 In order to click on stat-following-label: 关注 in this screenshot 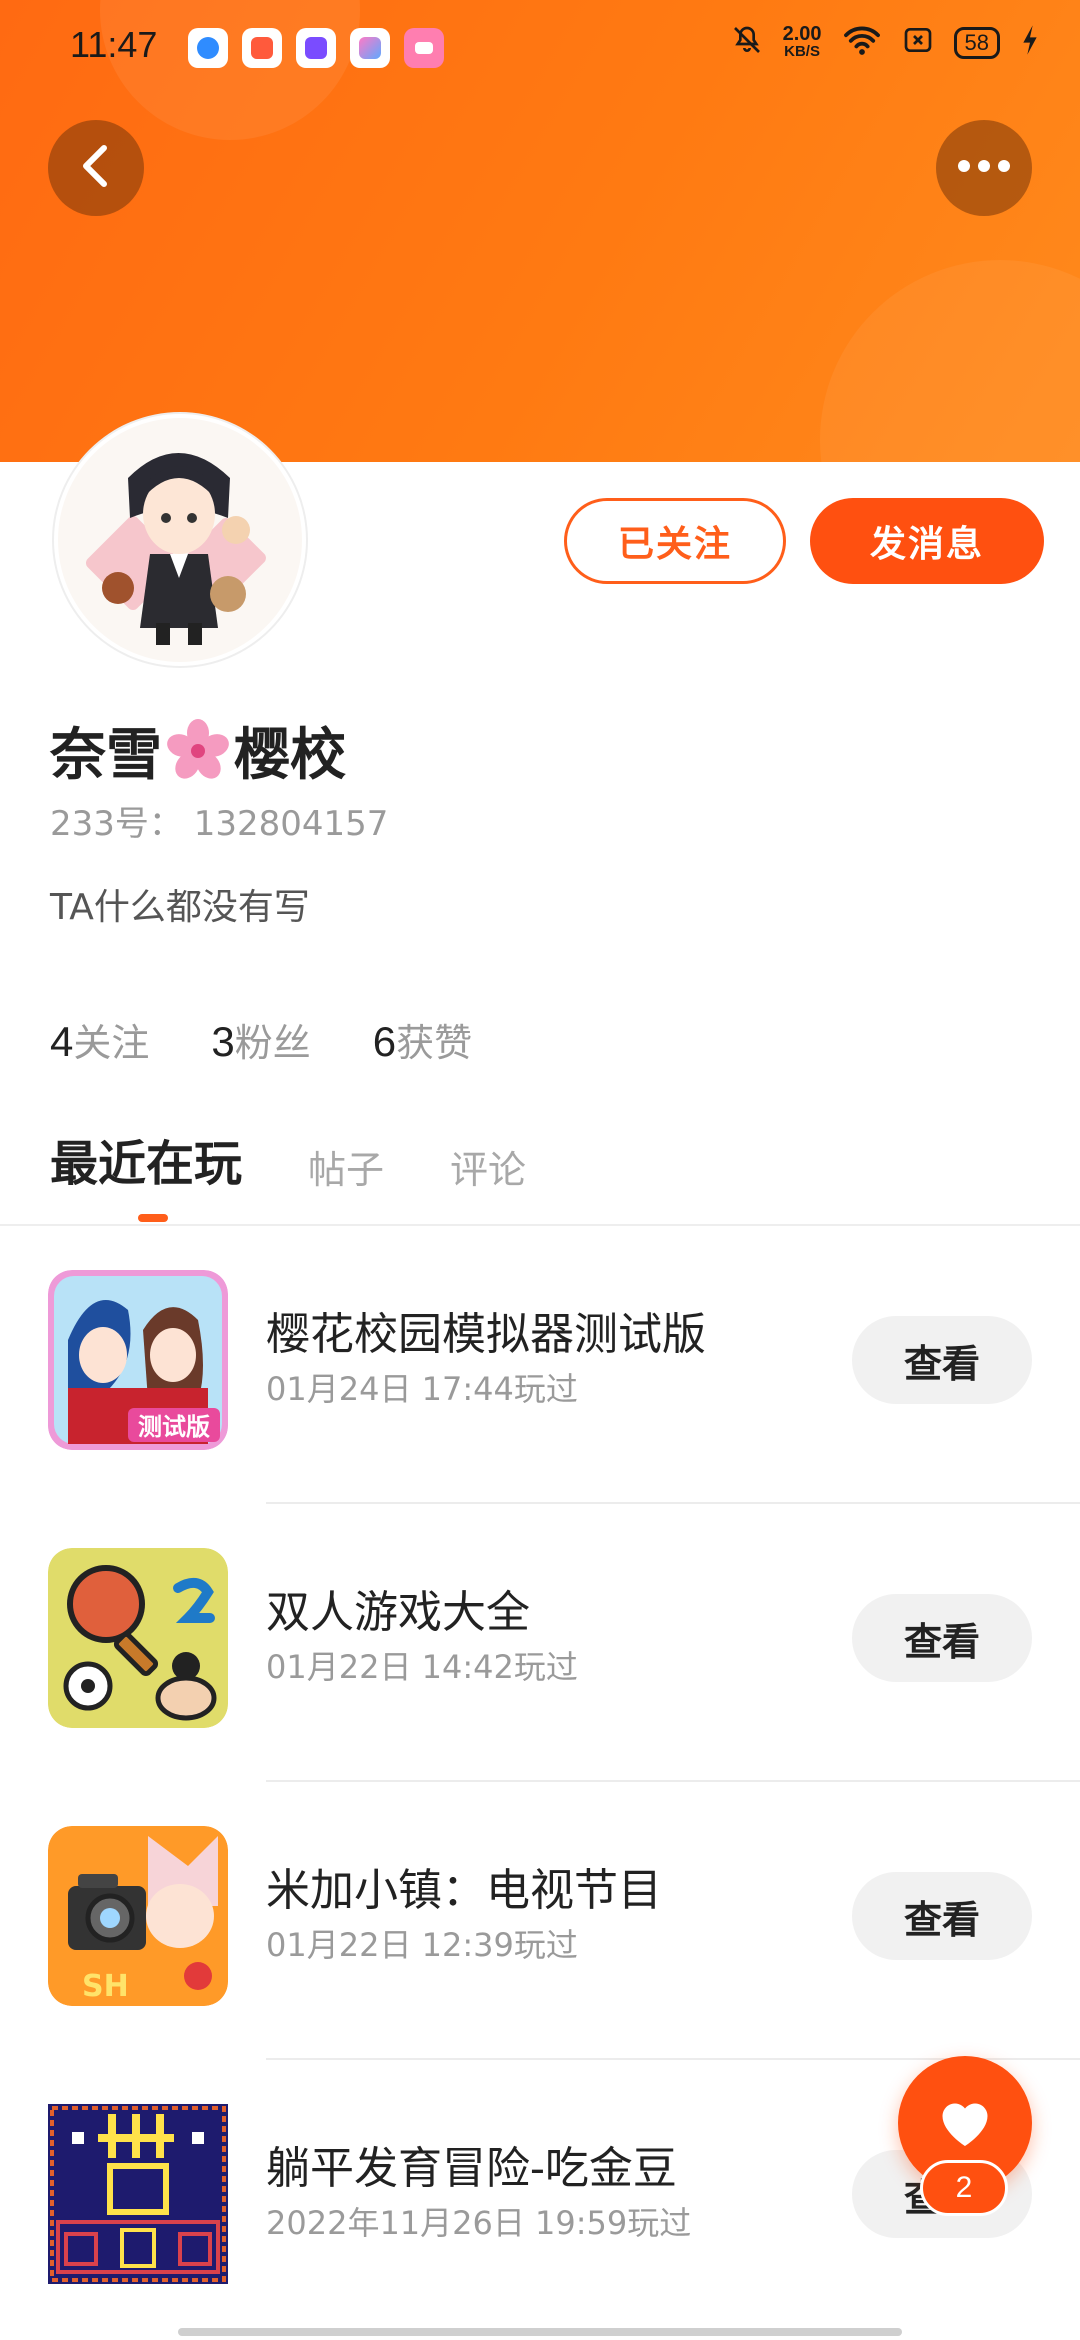, I will do `click(111, 1043)`.